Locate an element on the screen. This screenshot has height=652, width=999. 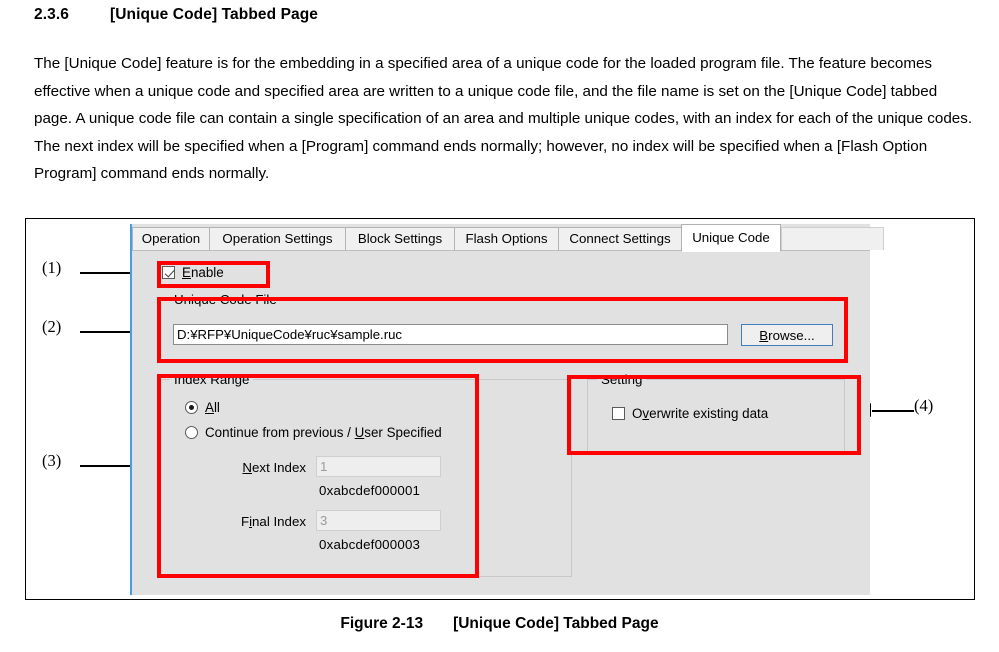
tab-connect-settings: Connect Settings is located at coordinates (620, 238).